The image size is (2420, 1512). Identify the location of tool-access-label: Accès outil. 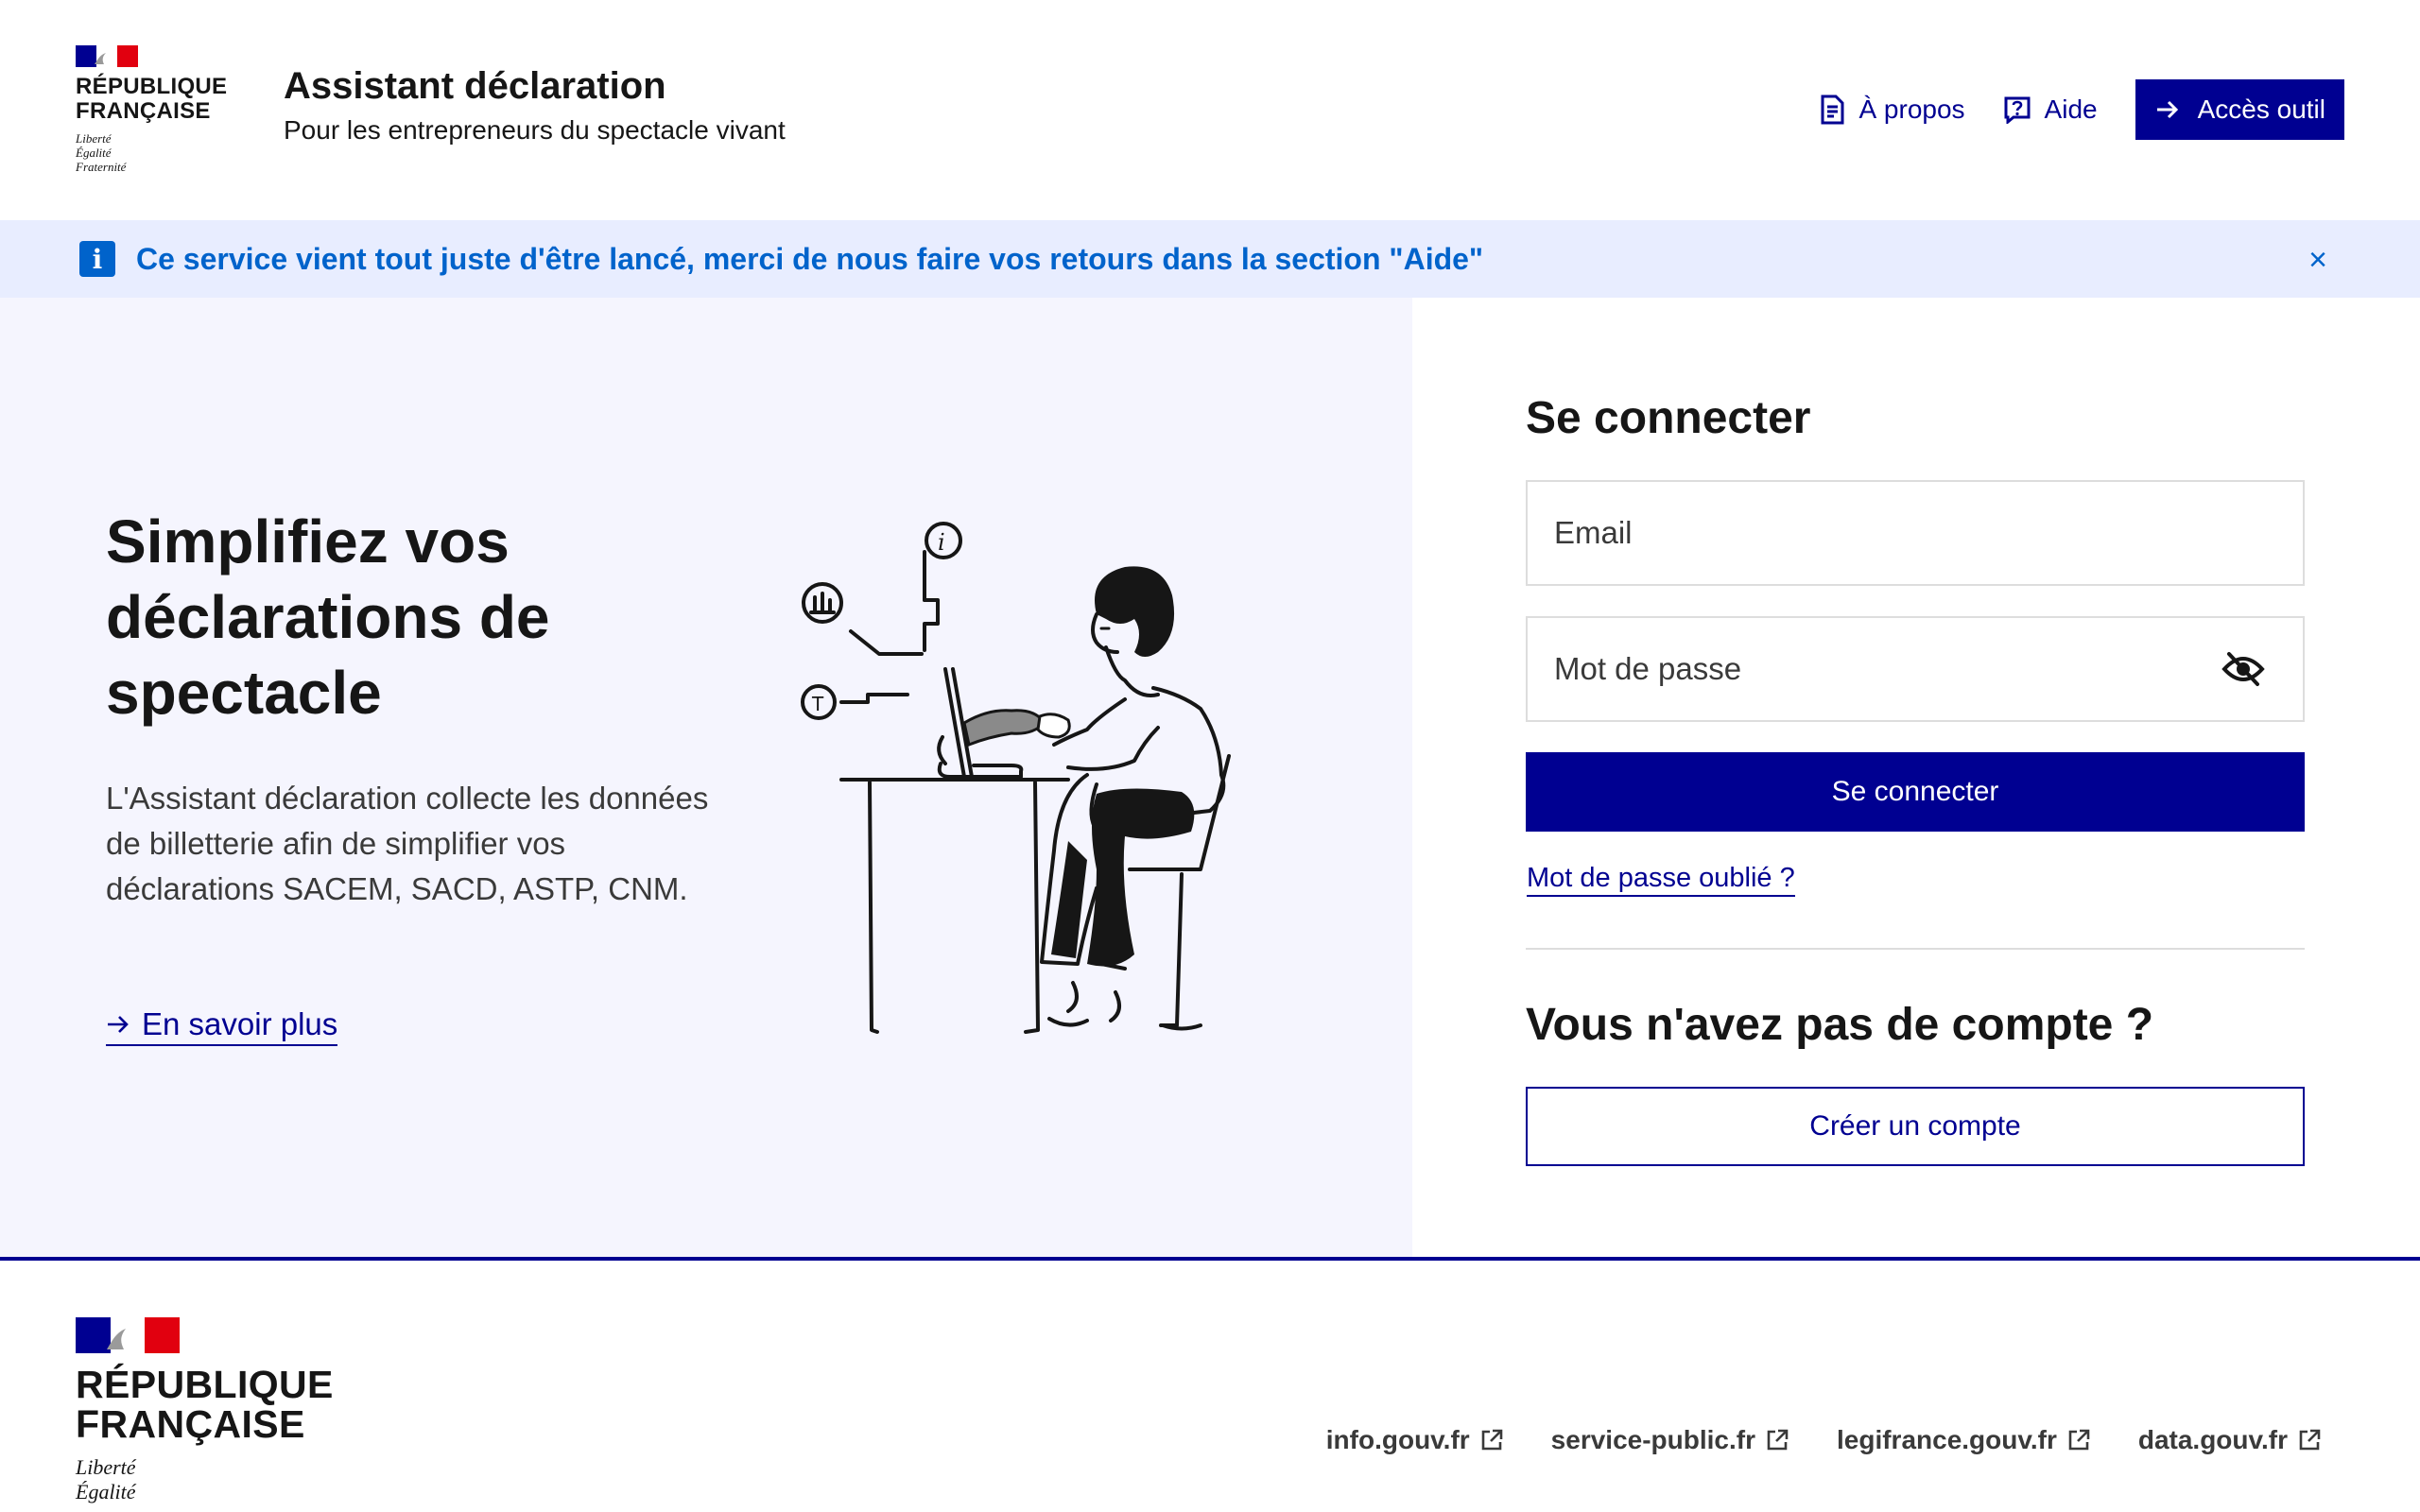
(2261, 109).